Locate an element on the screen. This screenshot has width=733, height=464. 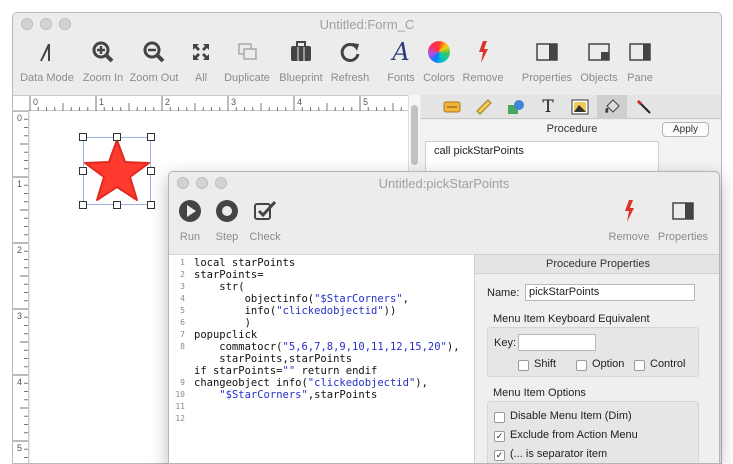
blueprint-button: Blueprint is located at coordinates (301, 60).